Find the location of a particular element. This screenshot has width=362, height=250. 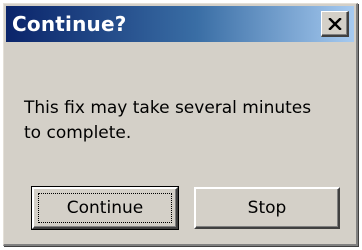

close-button is located at coordinates (335, 24).